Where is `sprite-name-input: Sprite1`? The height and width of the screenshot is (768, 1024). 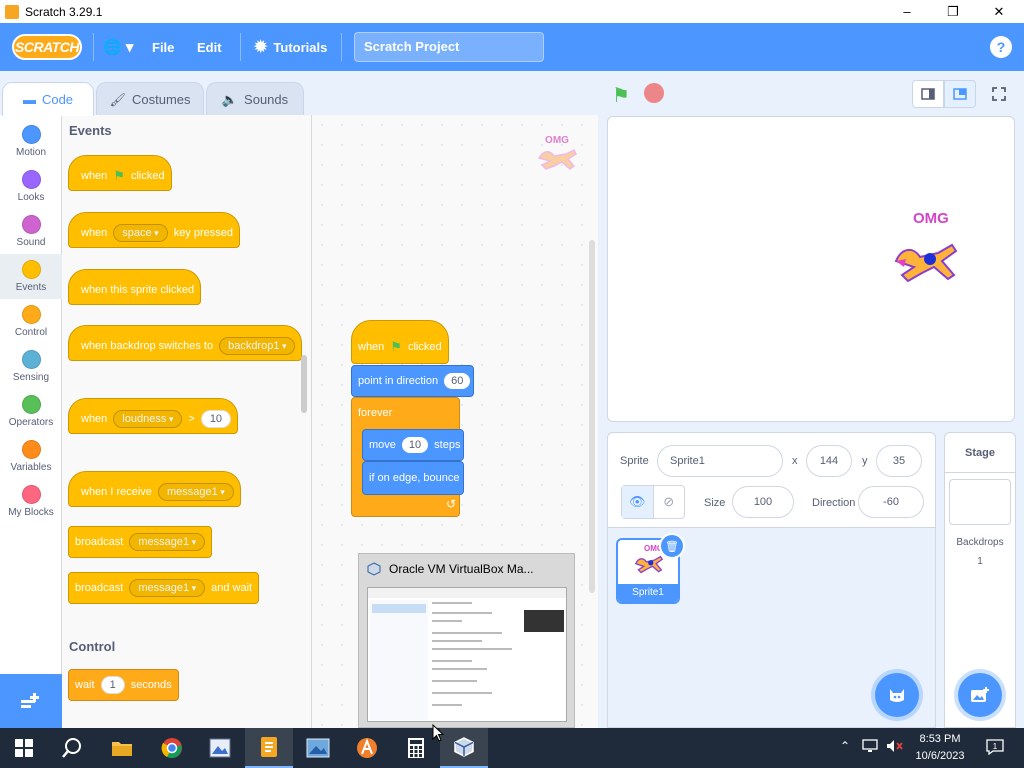
sprite-name-input: Sprite1 is located at coordinates (720, 461).